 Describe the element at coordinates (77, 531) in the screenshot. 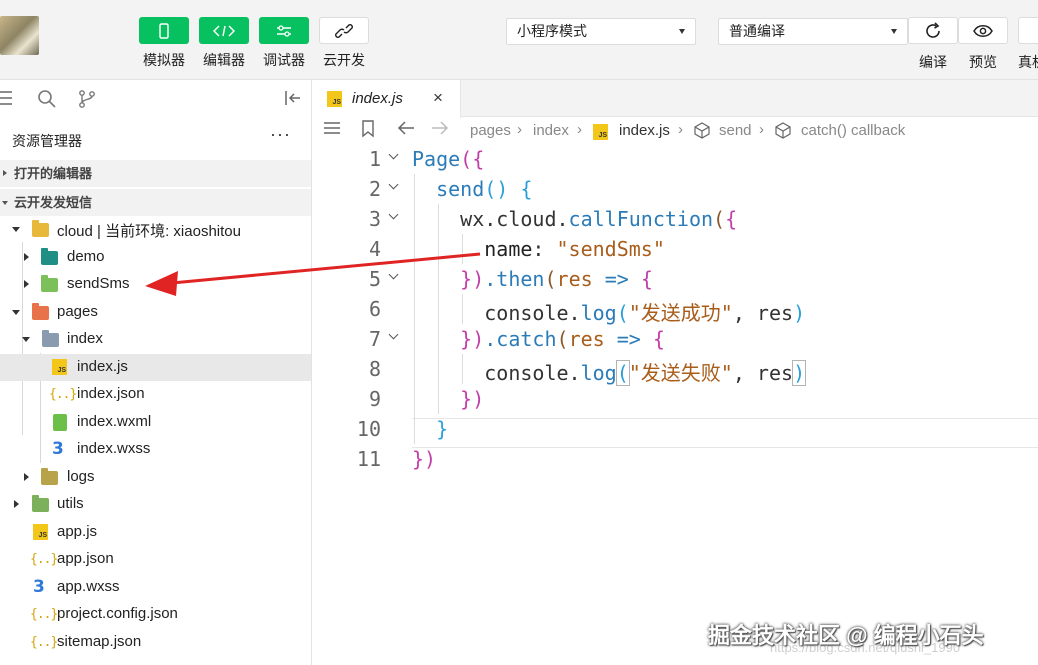

I see `tree-item-label: app.js` at that location.